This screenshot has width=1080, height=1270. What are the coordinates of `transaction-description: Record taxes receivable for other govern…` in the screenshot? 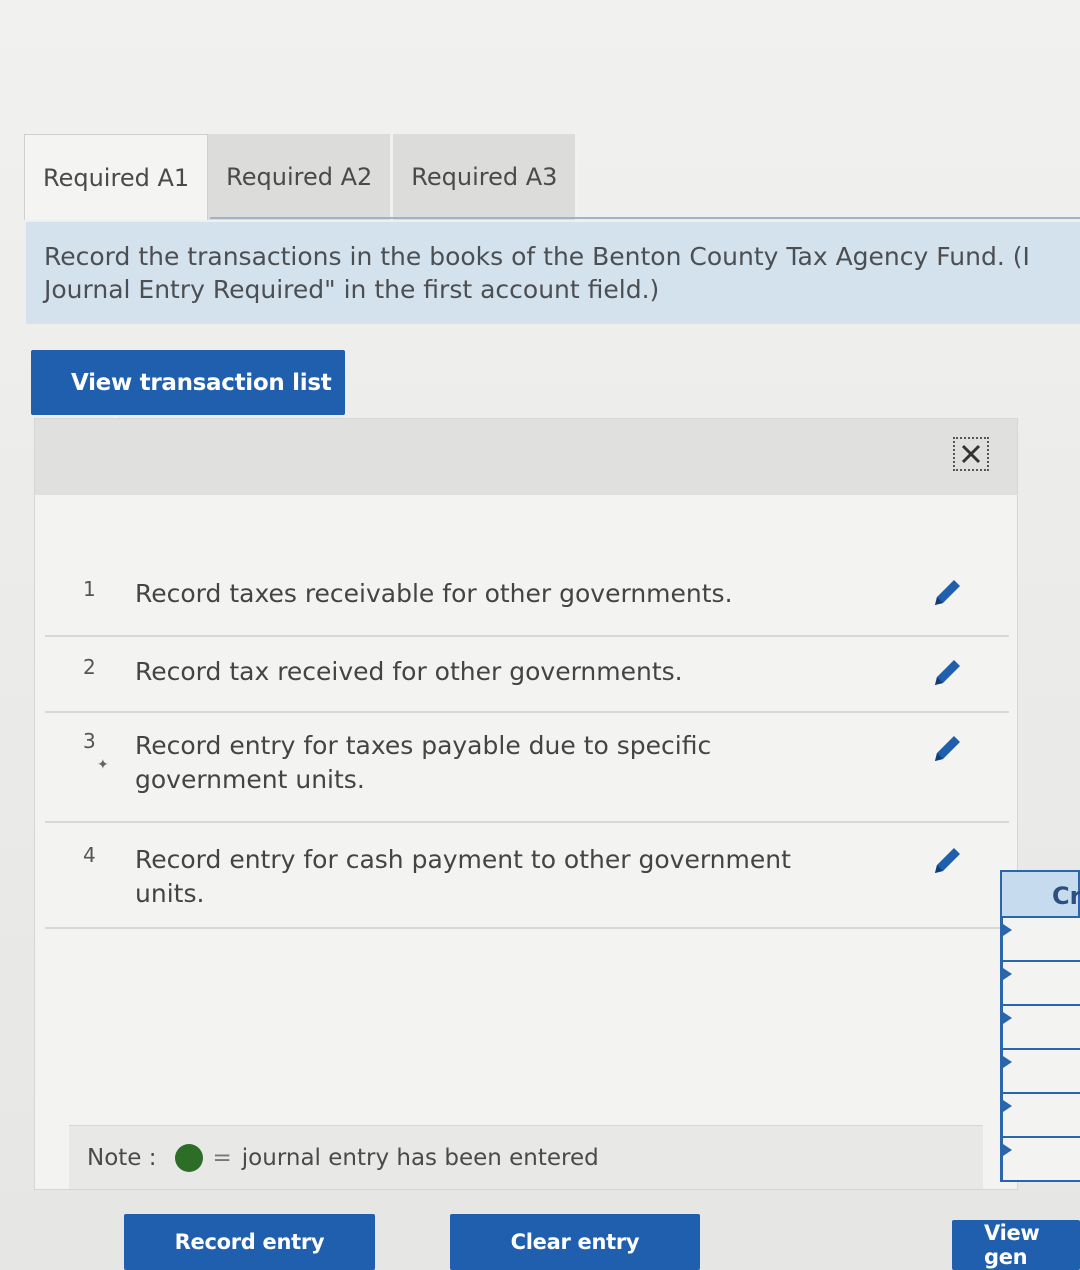 It's located at (434, 593).